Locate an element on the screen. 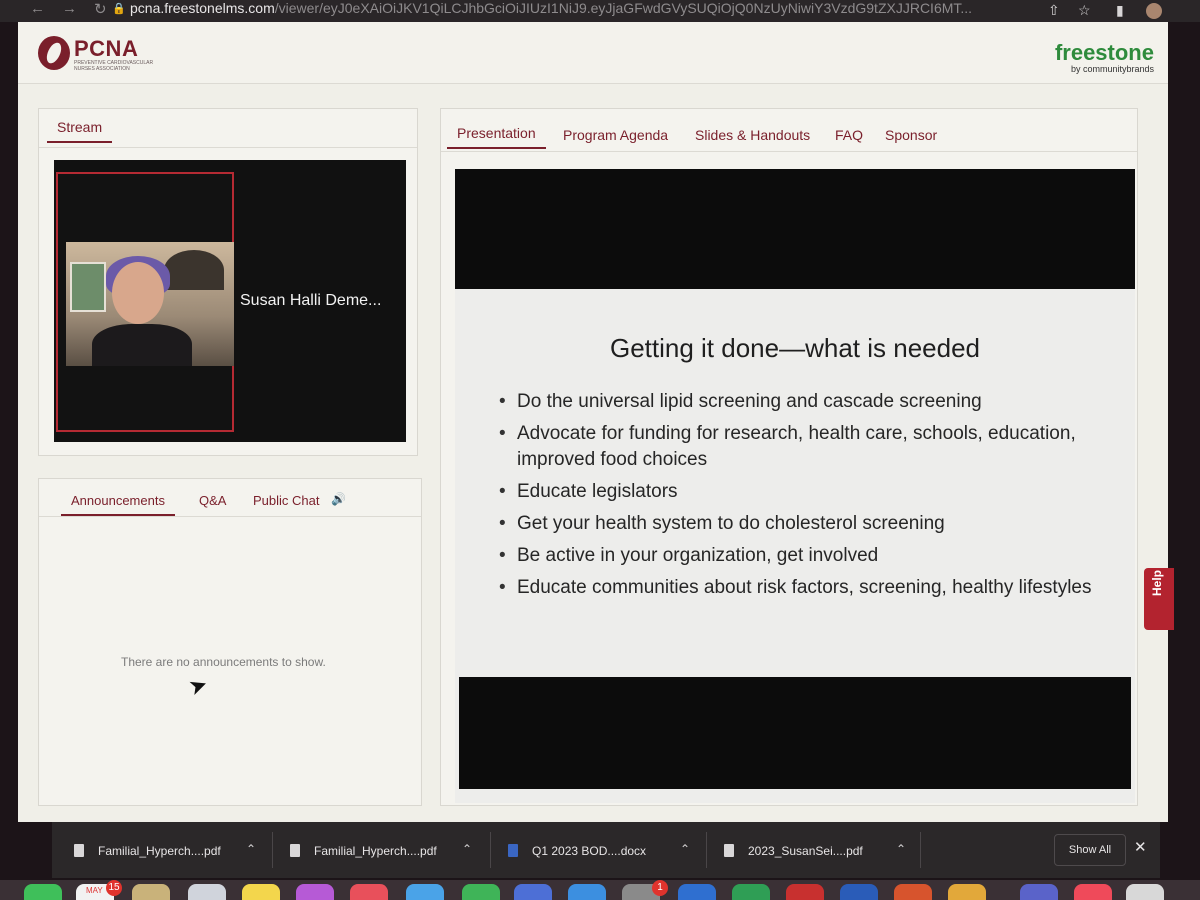  outlook-app-icon is located at coordinates (697, 892).